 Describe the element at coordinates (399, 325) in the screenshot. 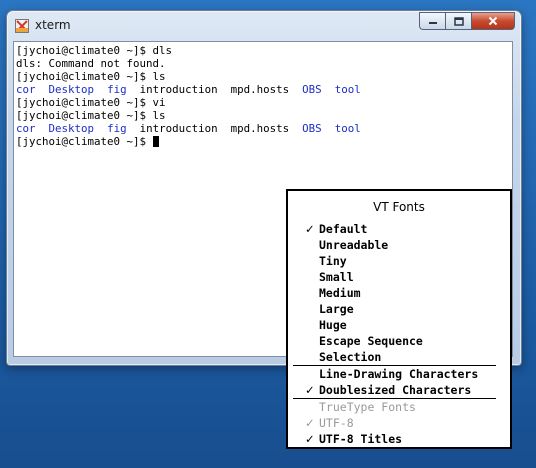

I see `menu-item-huge: Huge` at that location.